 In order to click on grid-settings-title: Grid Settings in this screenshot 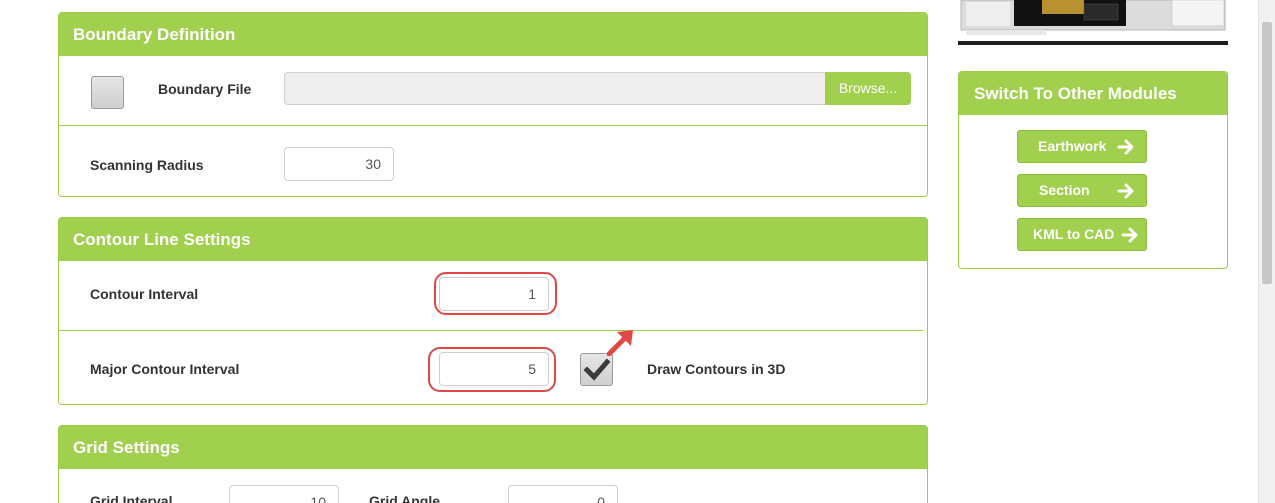, I will do `click(493, 447)`.